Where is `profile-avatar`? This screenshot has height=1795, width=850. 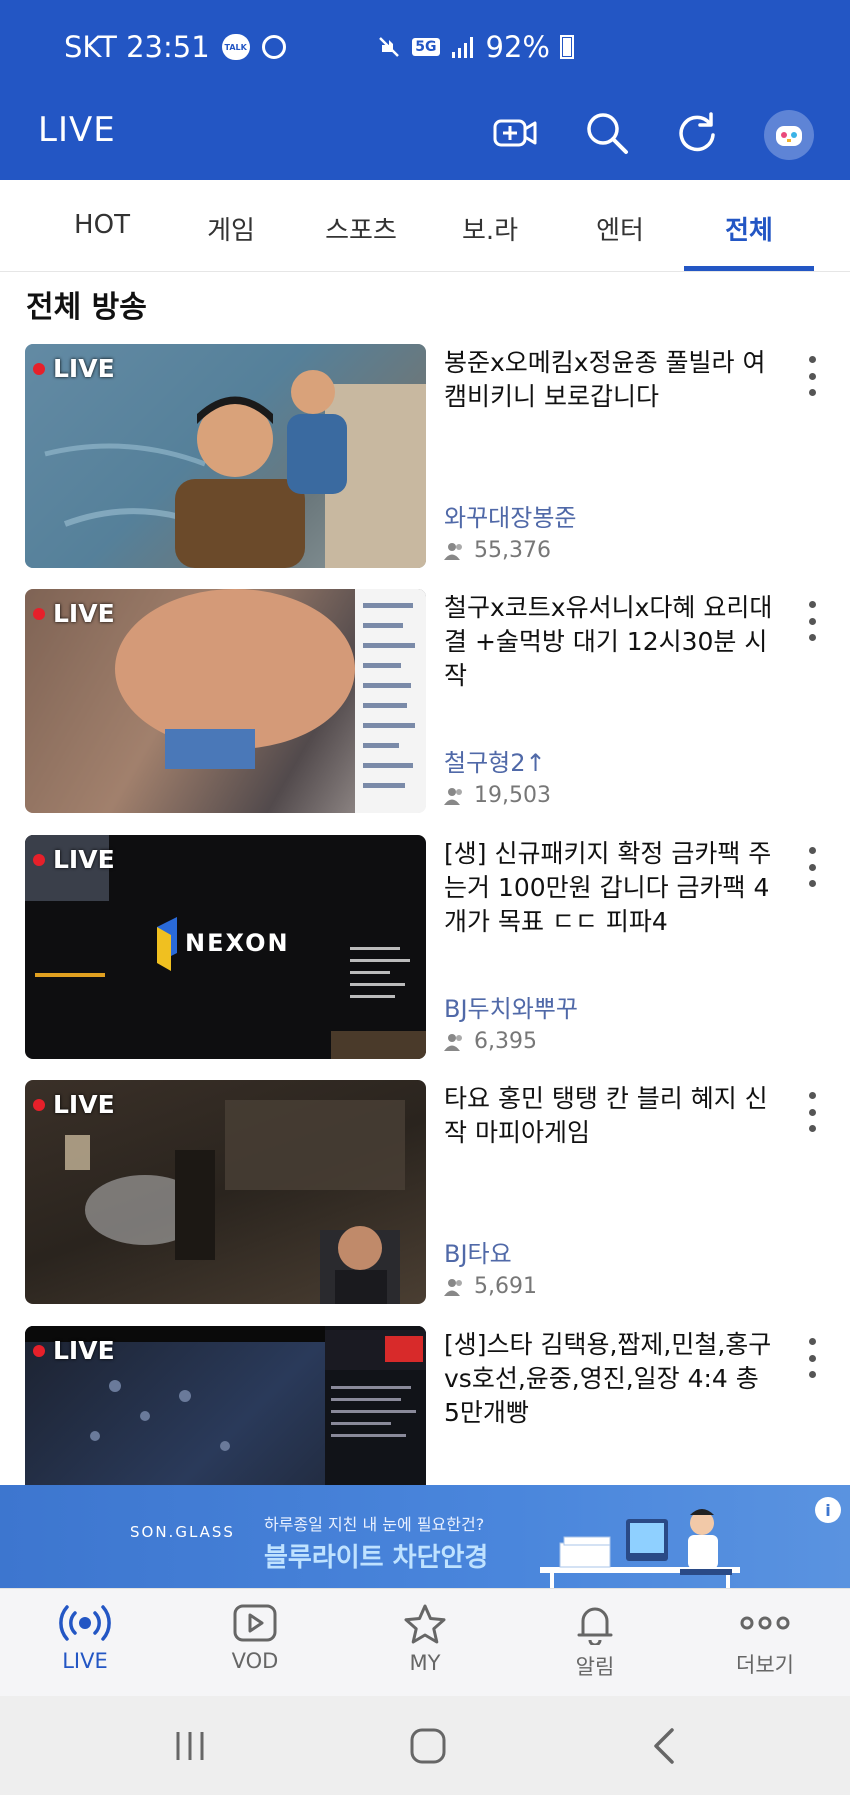 profile-avatar is located at coordinates (789, 135).